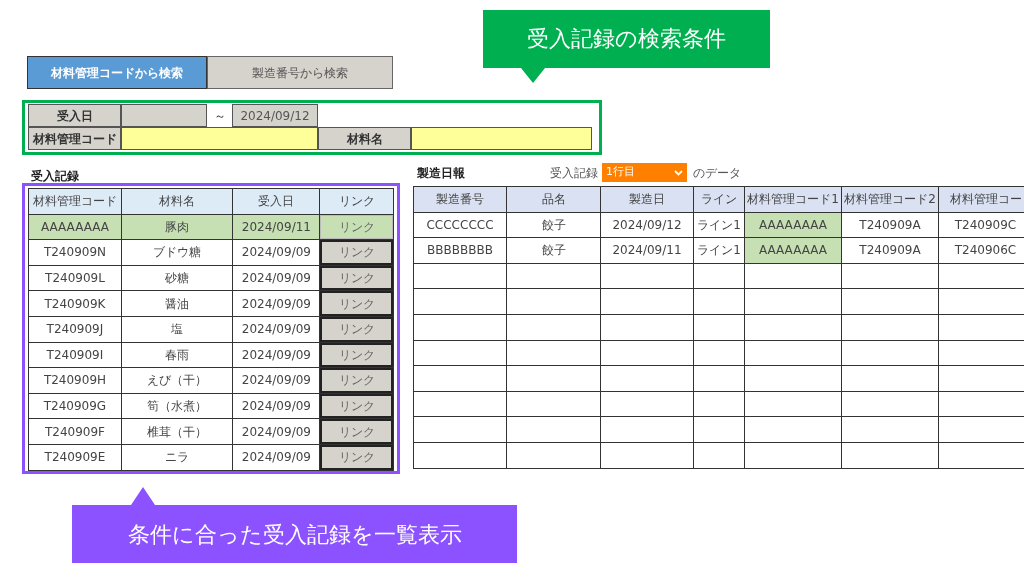  I want to click on table-cell: 砂糖, so click(177, 278).